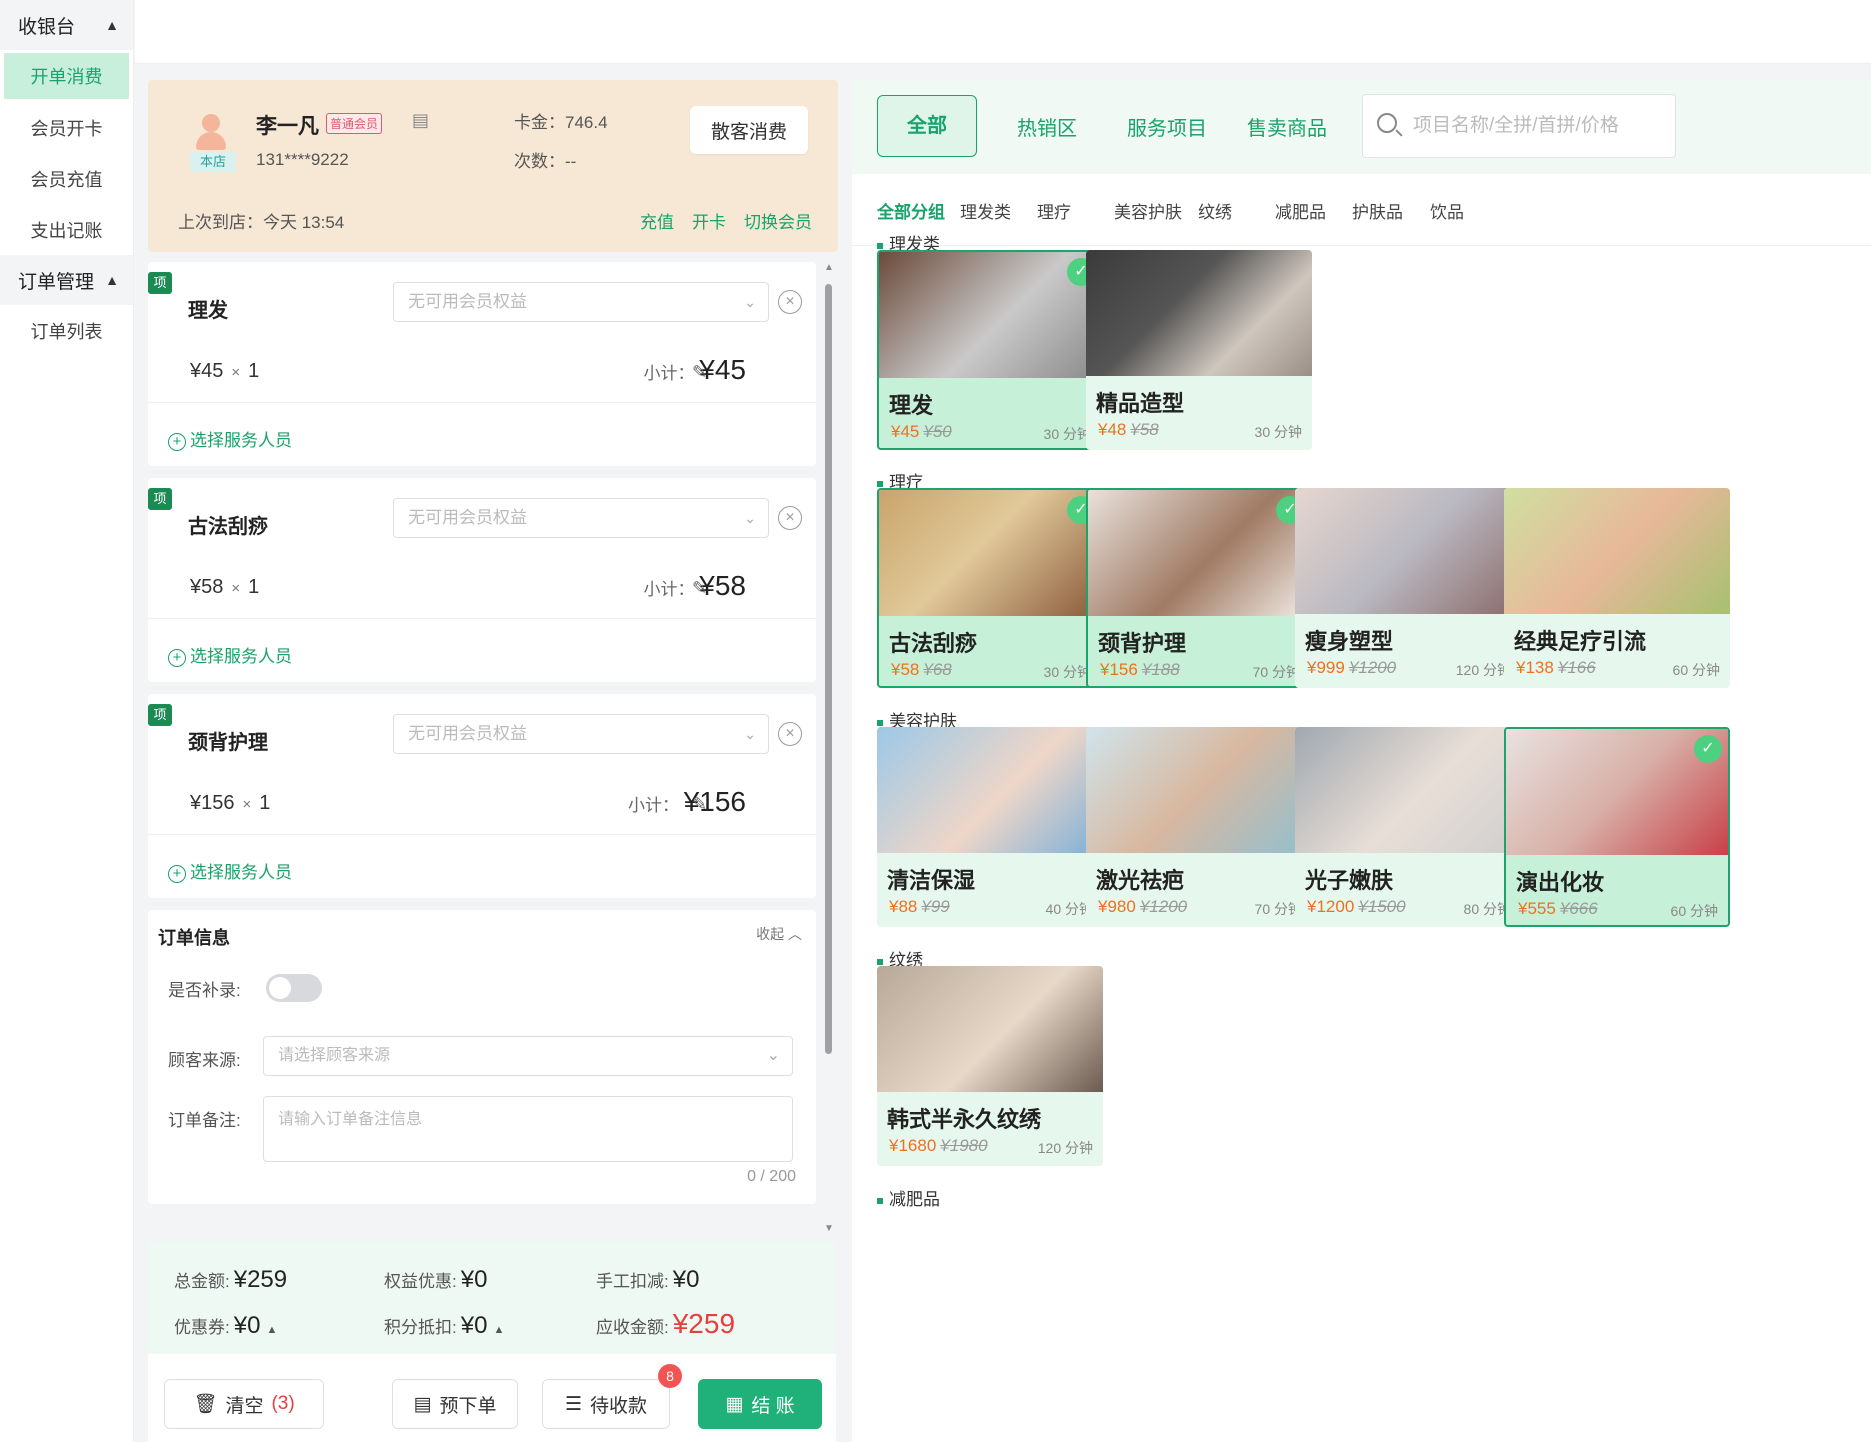 The height and width of the screenshot is (1442, 1871). I want to click on chevron-up-icon: ▲, so click(112, 280).